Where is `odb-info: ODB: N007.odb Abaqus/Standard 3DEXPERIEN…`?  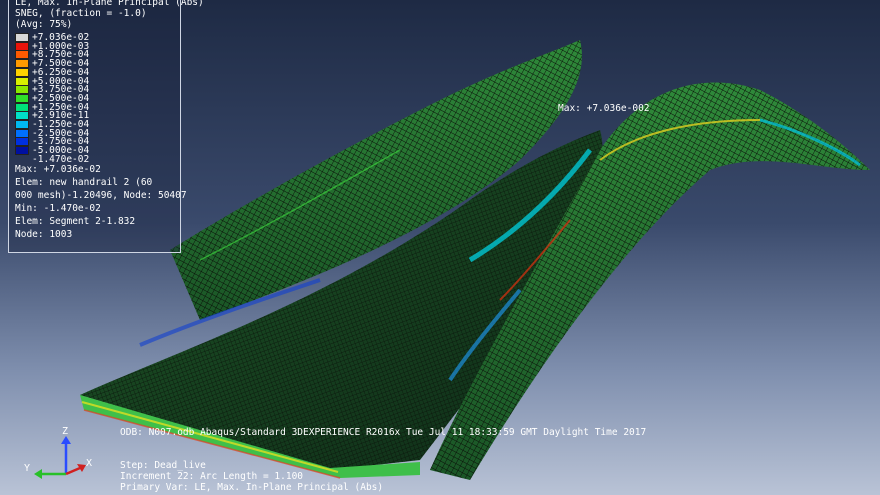 odb-info: ODB: N007.odb Abaqus/Standard 3DEXPERIEN… is located at coordinates (383, 432).